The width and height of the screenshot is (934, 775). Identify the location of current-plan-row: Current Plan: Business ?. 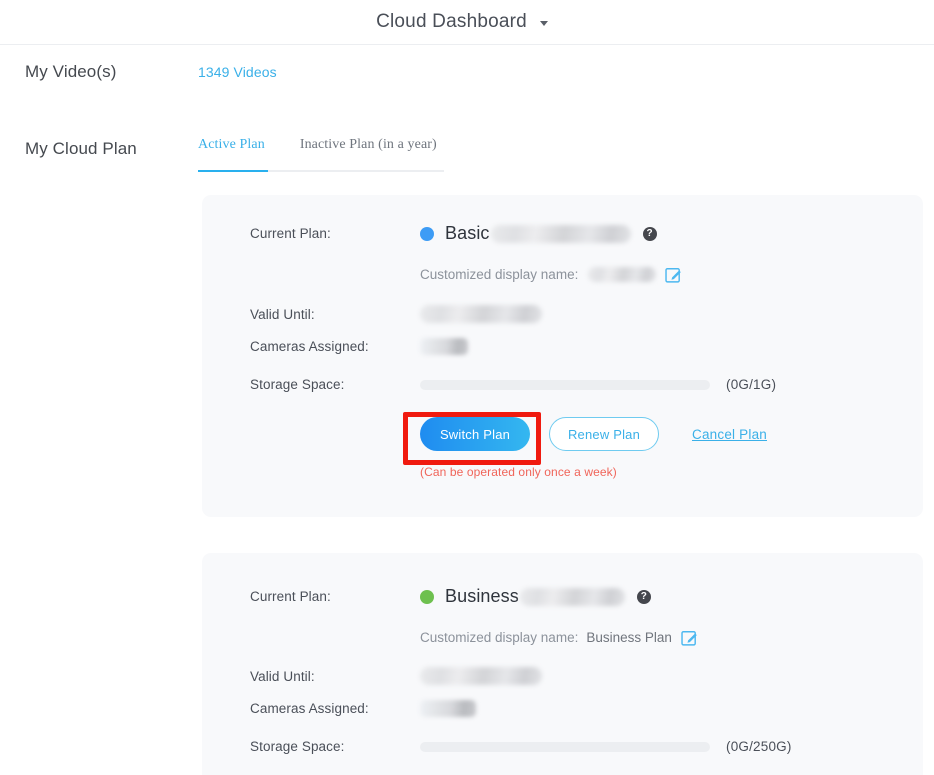
(450, 596).